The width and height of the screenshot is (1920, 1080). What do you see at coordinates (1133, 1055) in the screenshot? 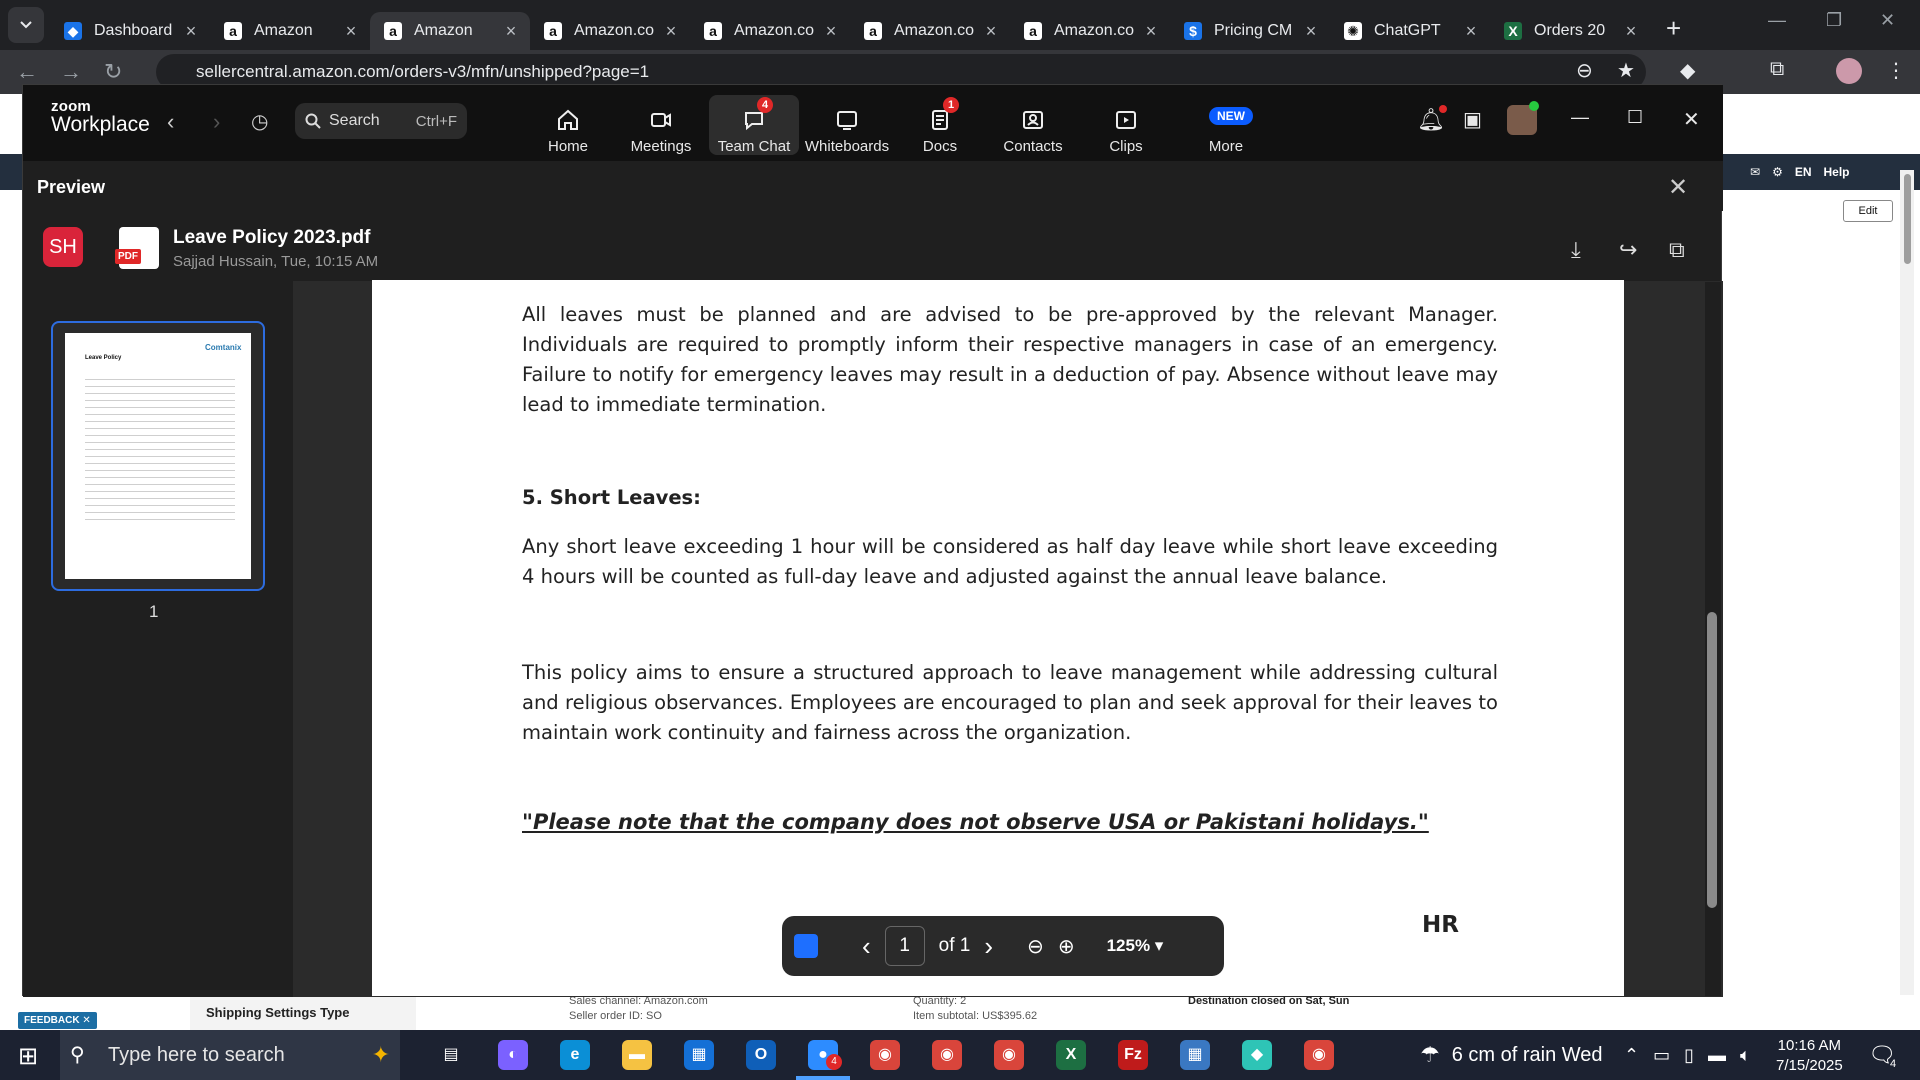
I see `filezilla-icon: Fz` at bounding box center [1133, 1055].